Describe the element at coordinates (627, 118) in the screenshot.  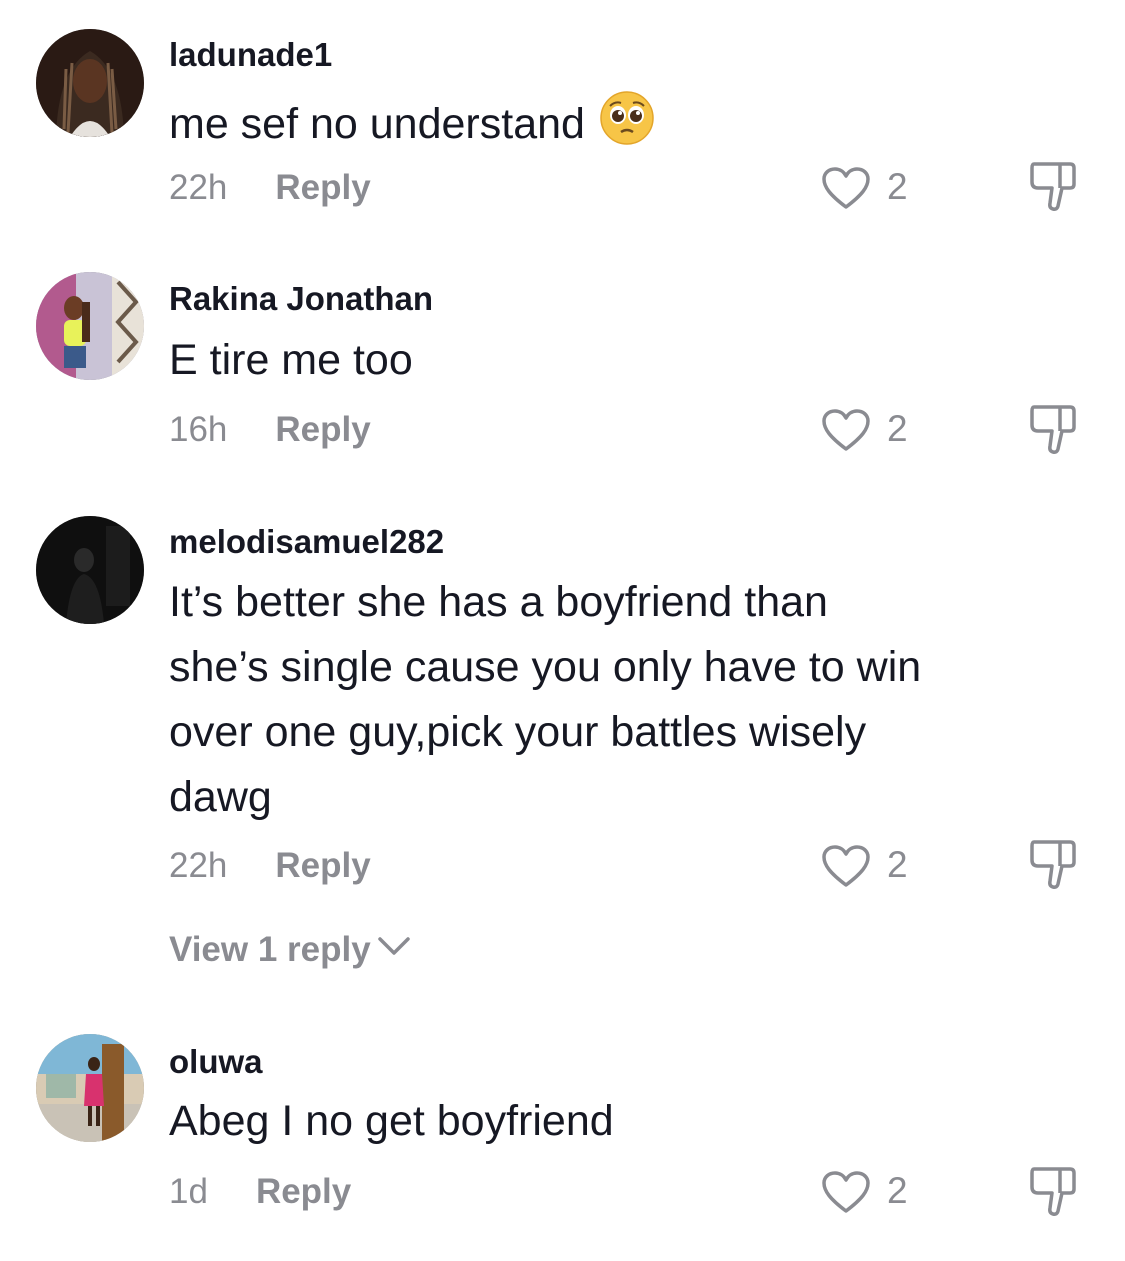
I see `pleading-face-emoji` at that location.